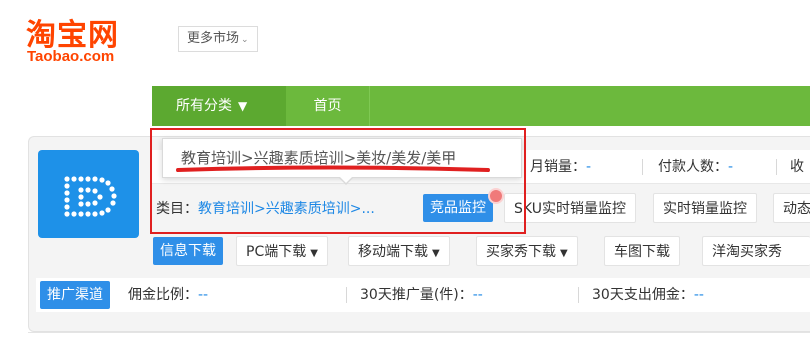  Describe the element at coordinates (276, 252) in the screenshot. I see `pc-download-label: PC端下载` at that location.